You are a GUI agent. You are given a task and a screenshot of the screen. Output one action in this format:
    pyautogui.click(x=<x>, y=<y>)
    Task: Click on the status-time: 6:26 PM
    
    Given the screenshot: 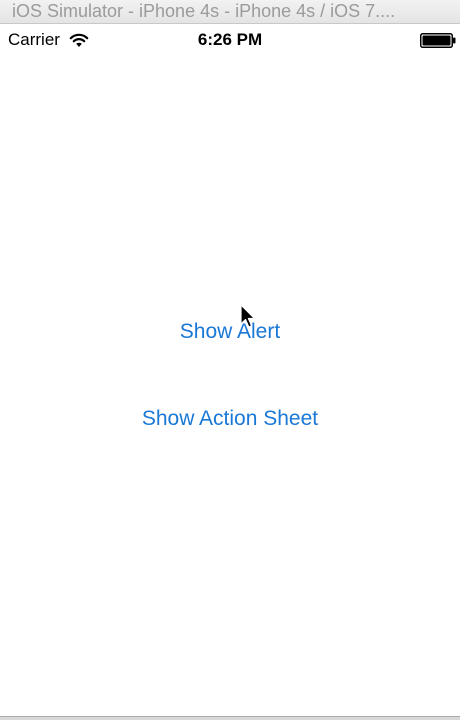 What is the action you would take?
    pyautogui.click(x=230, y=39)
    